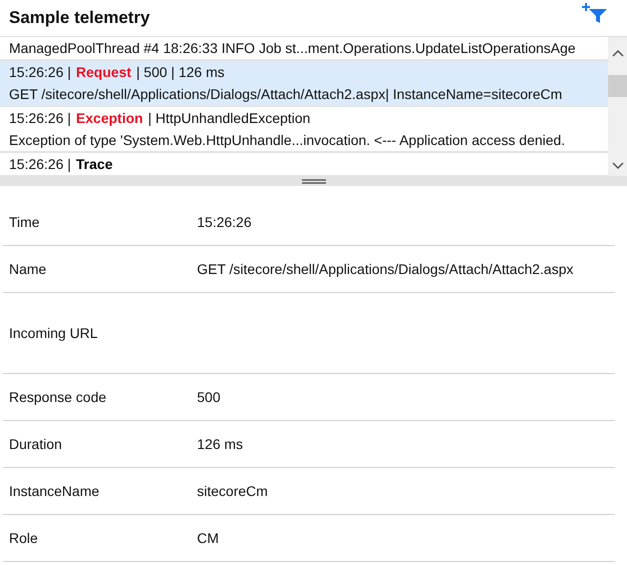  Describe the element at coordinates (224, 222) in the screenshot. I see `property-value: 15:26:26` at that location.